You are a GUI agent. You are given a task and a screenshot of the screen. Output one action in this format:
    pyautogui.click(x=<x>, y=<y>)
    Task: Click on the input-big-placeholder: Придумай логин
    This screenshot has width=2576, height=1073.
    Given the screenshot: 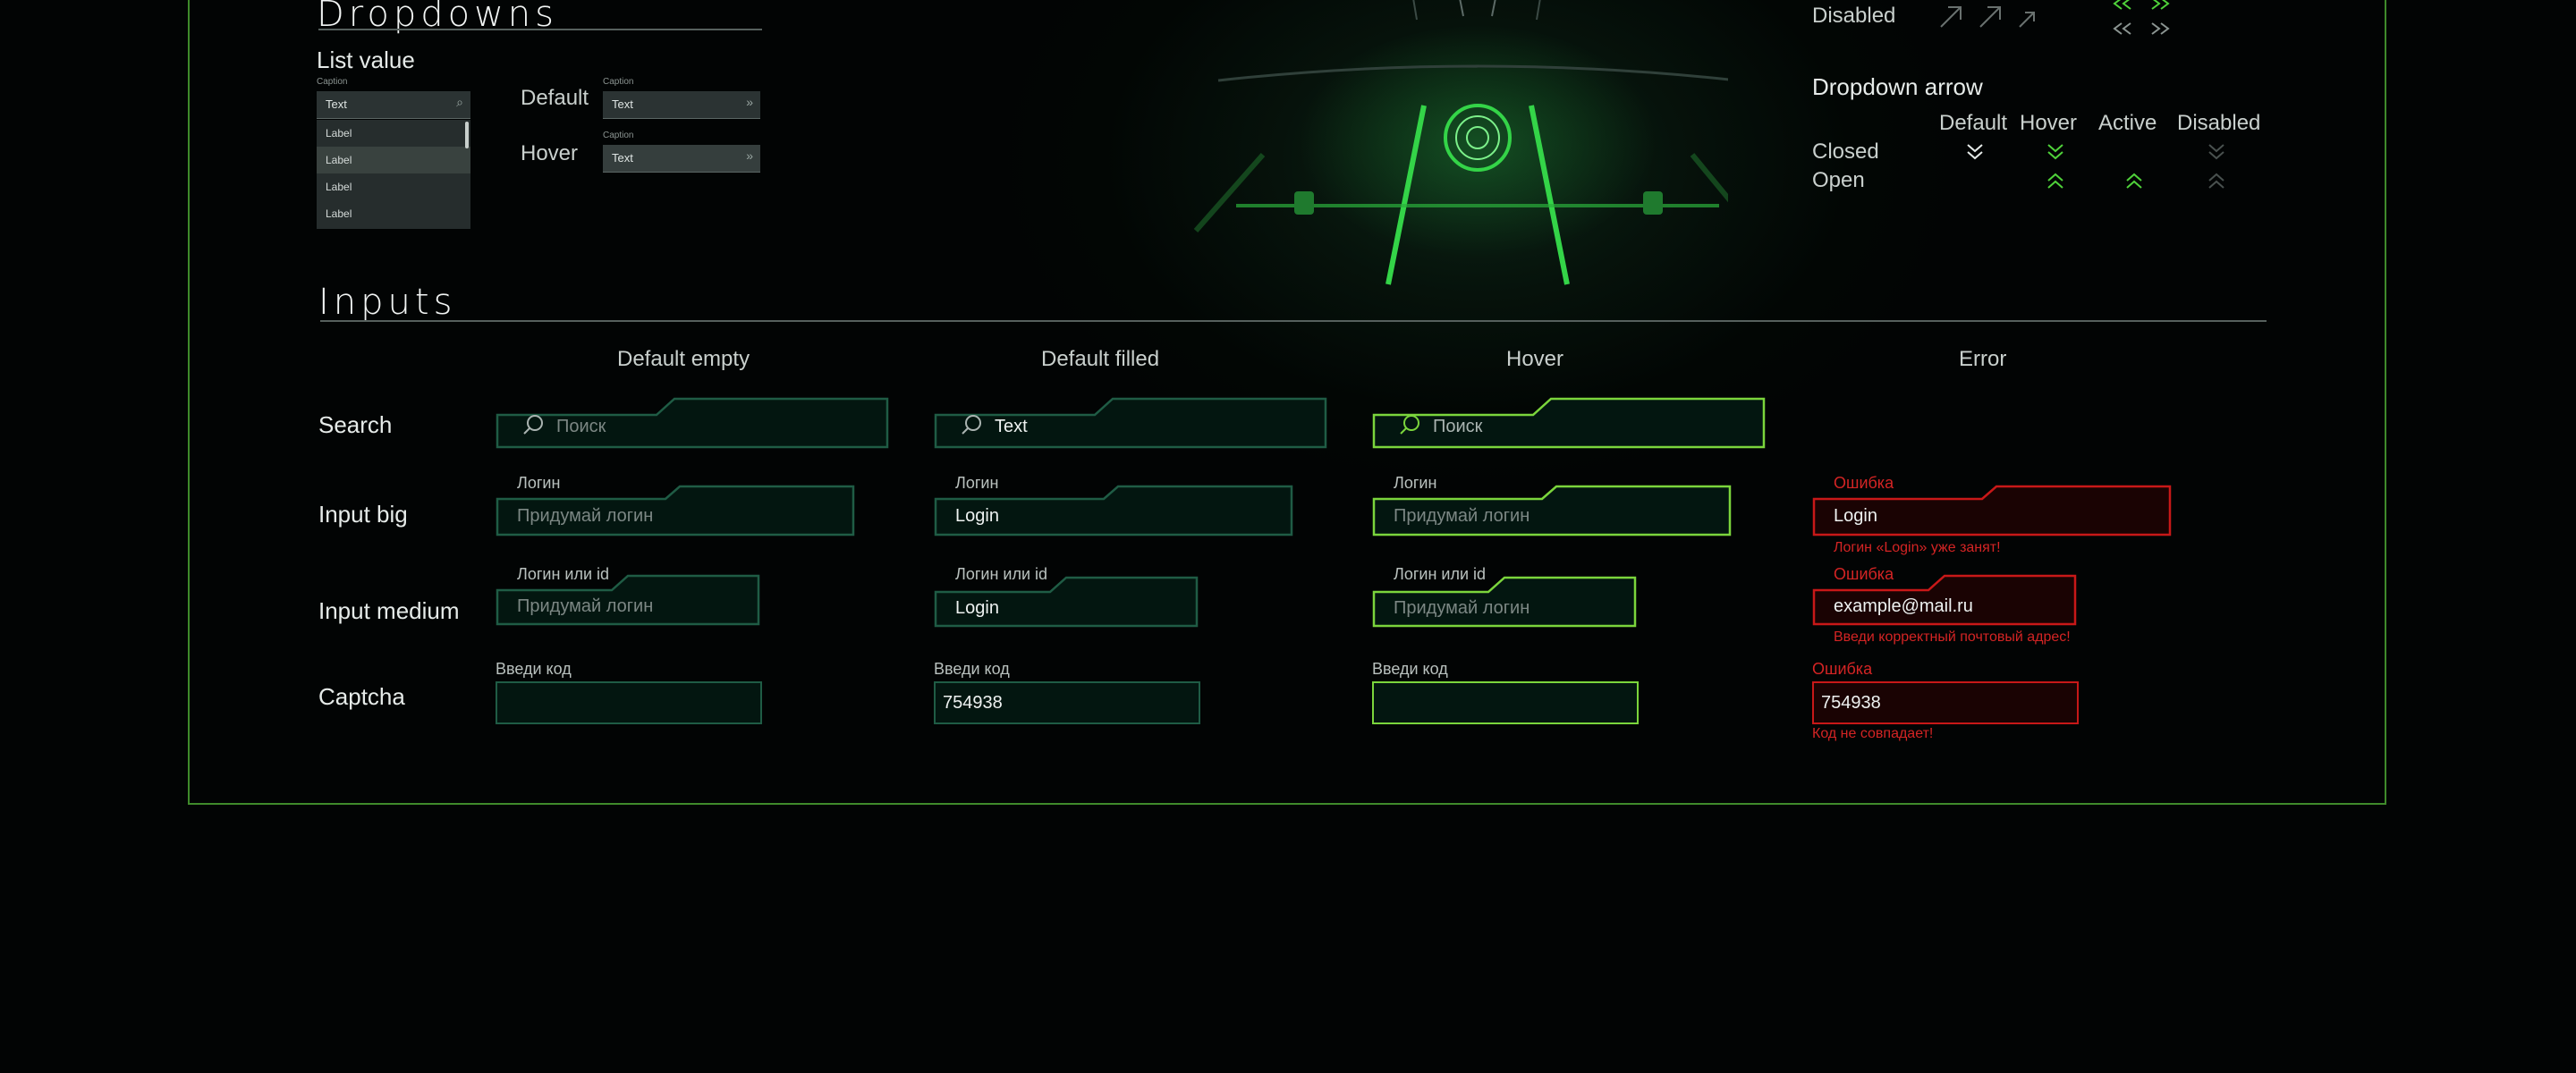 What is the action you would take?
    pyautogui.click(x=585, y=516)
    